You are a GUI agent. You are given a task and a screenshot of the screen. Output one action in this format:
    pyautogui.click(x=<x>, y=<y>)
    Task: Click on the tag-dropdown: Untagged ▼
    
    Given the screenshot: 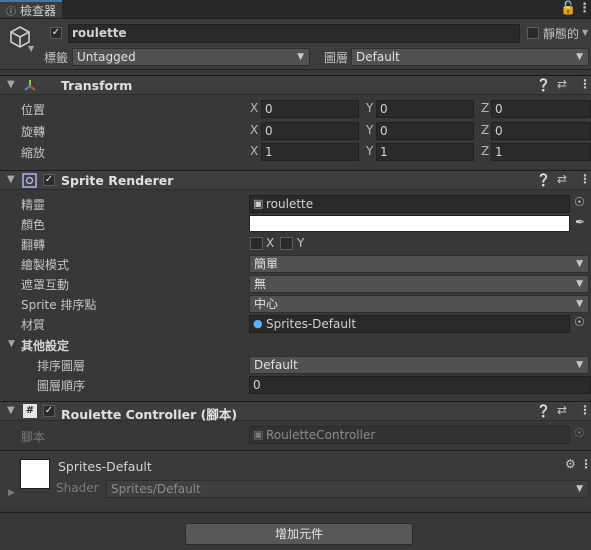 What is the action you would take?
    pyautogui.click(x=191, y=57)
    